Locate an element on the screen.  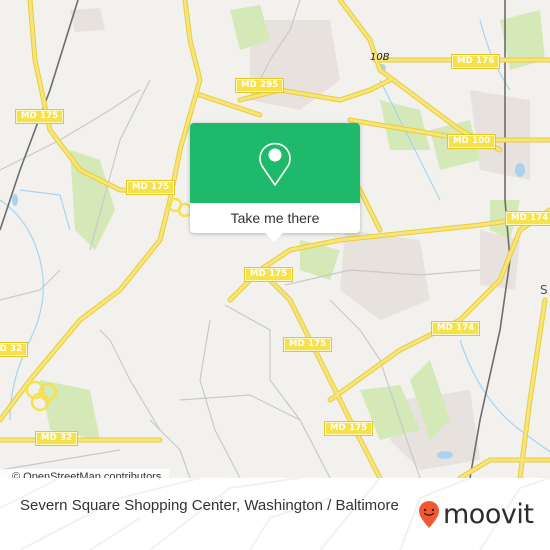
exit-label: 10B is located at coordinates (380, 57).